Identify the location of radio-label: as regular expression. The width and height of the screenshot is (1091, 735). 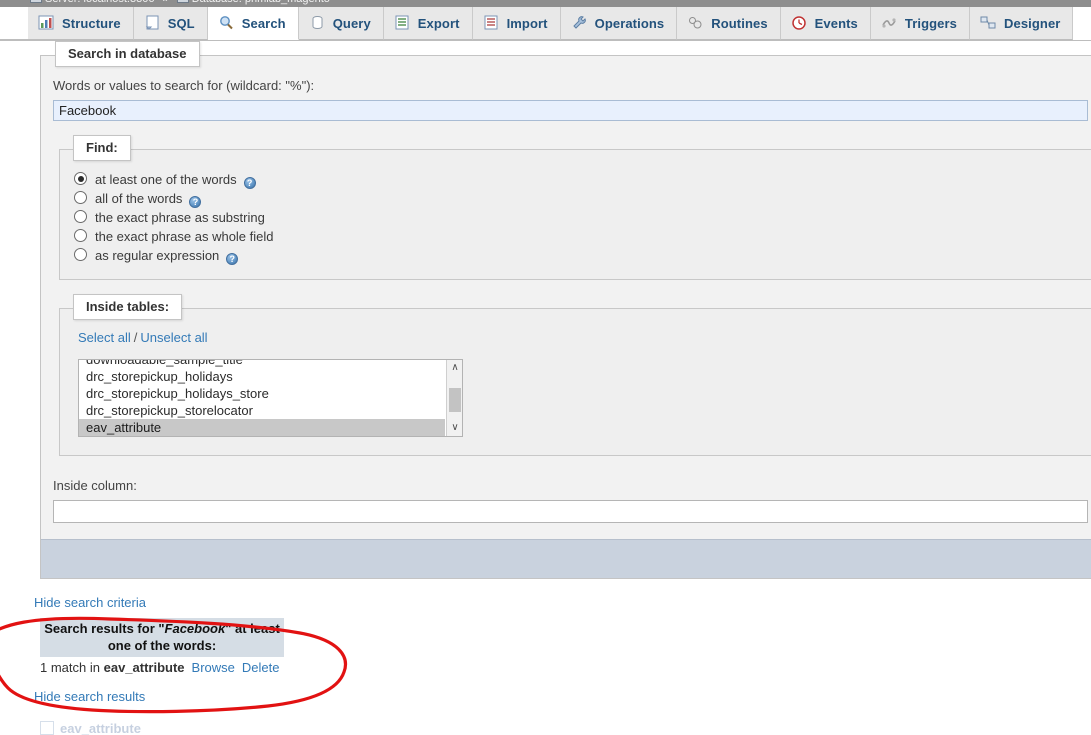
(157, 255).